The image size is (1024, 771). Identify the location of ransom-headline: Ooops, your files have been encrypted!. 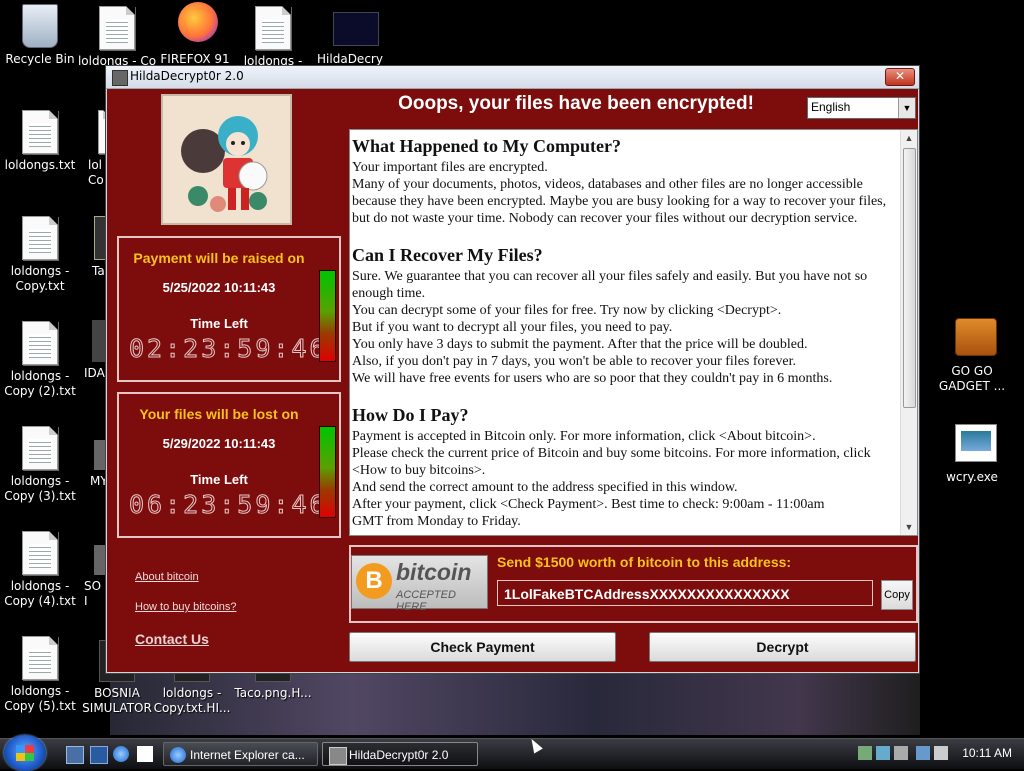
(576, 103).